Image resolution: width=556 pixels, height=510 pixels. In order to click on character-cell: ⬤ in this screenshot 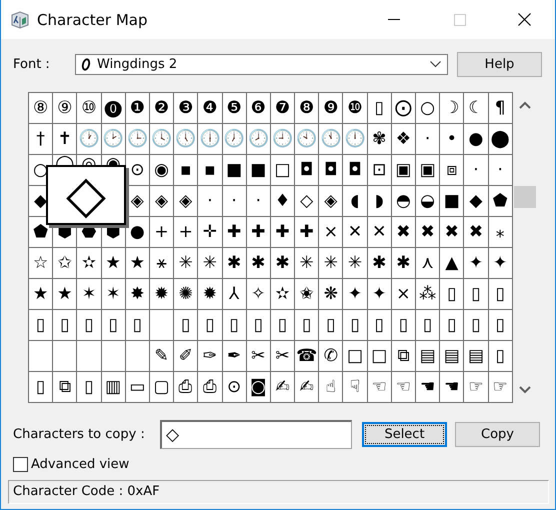, I will do `click(500, 139)`.